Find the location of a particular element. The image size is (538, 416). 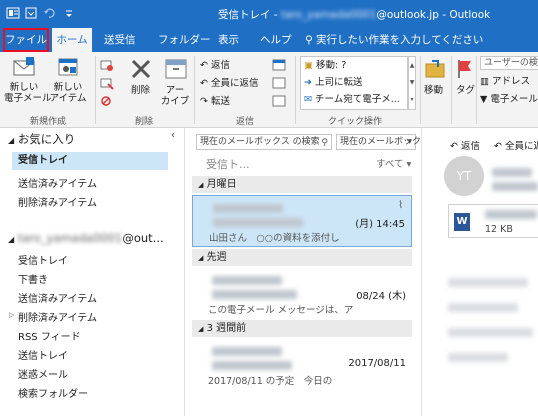

word-document-icon: W is located at coordinates (462, 222).